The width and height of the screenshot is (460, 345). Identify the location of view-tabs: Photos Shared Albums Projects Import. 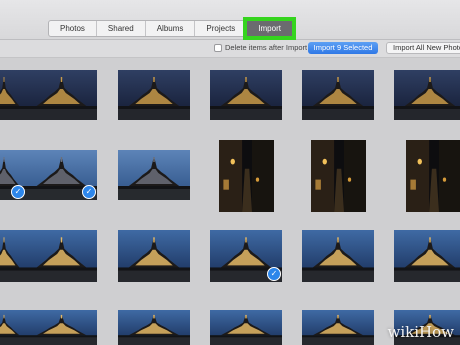
(172, 28).